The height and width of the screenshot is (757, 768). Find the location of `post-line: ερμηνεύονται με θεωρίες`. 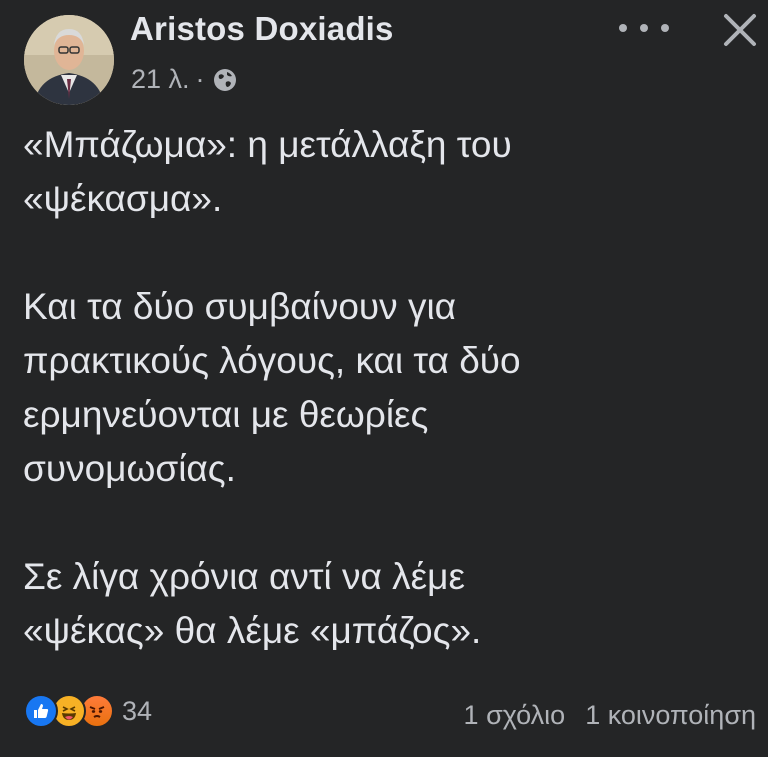

post-line: ερμηνεύονται με θεωρίες is located at coordinates (226, 414).